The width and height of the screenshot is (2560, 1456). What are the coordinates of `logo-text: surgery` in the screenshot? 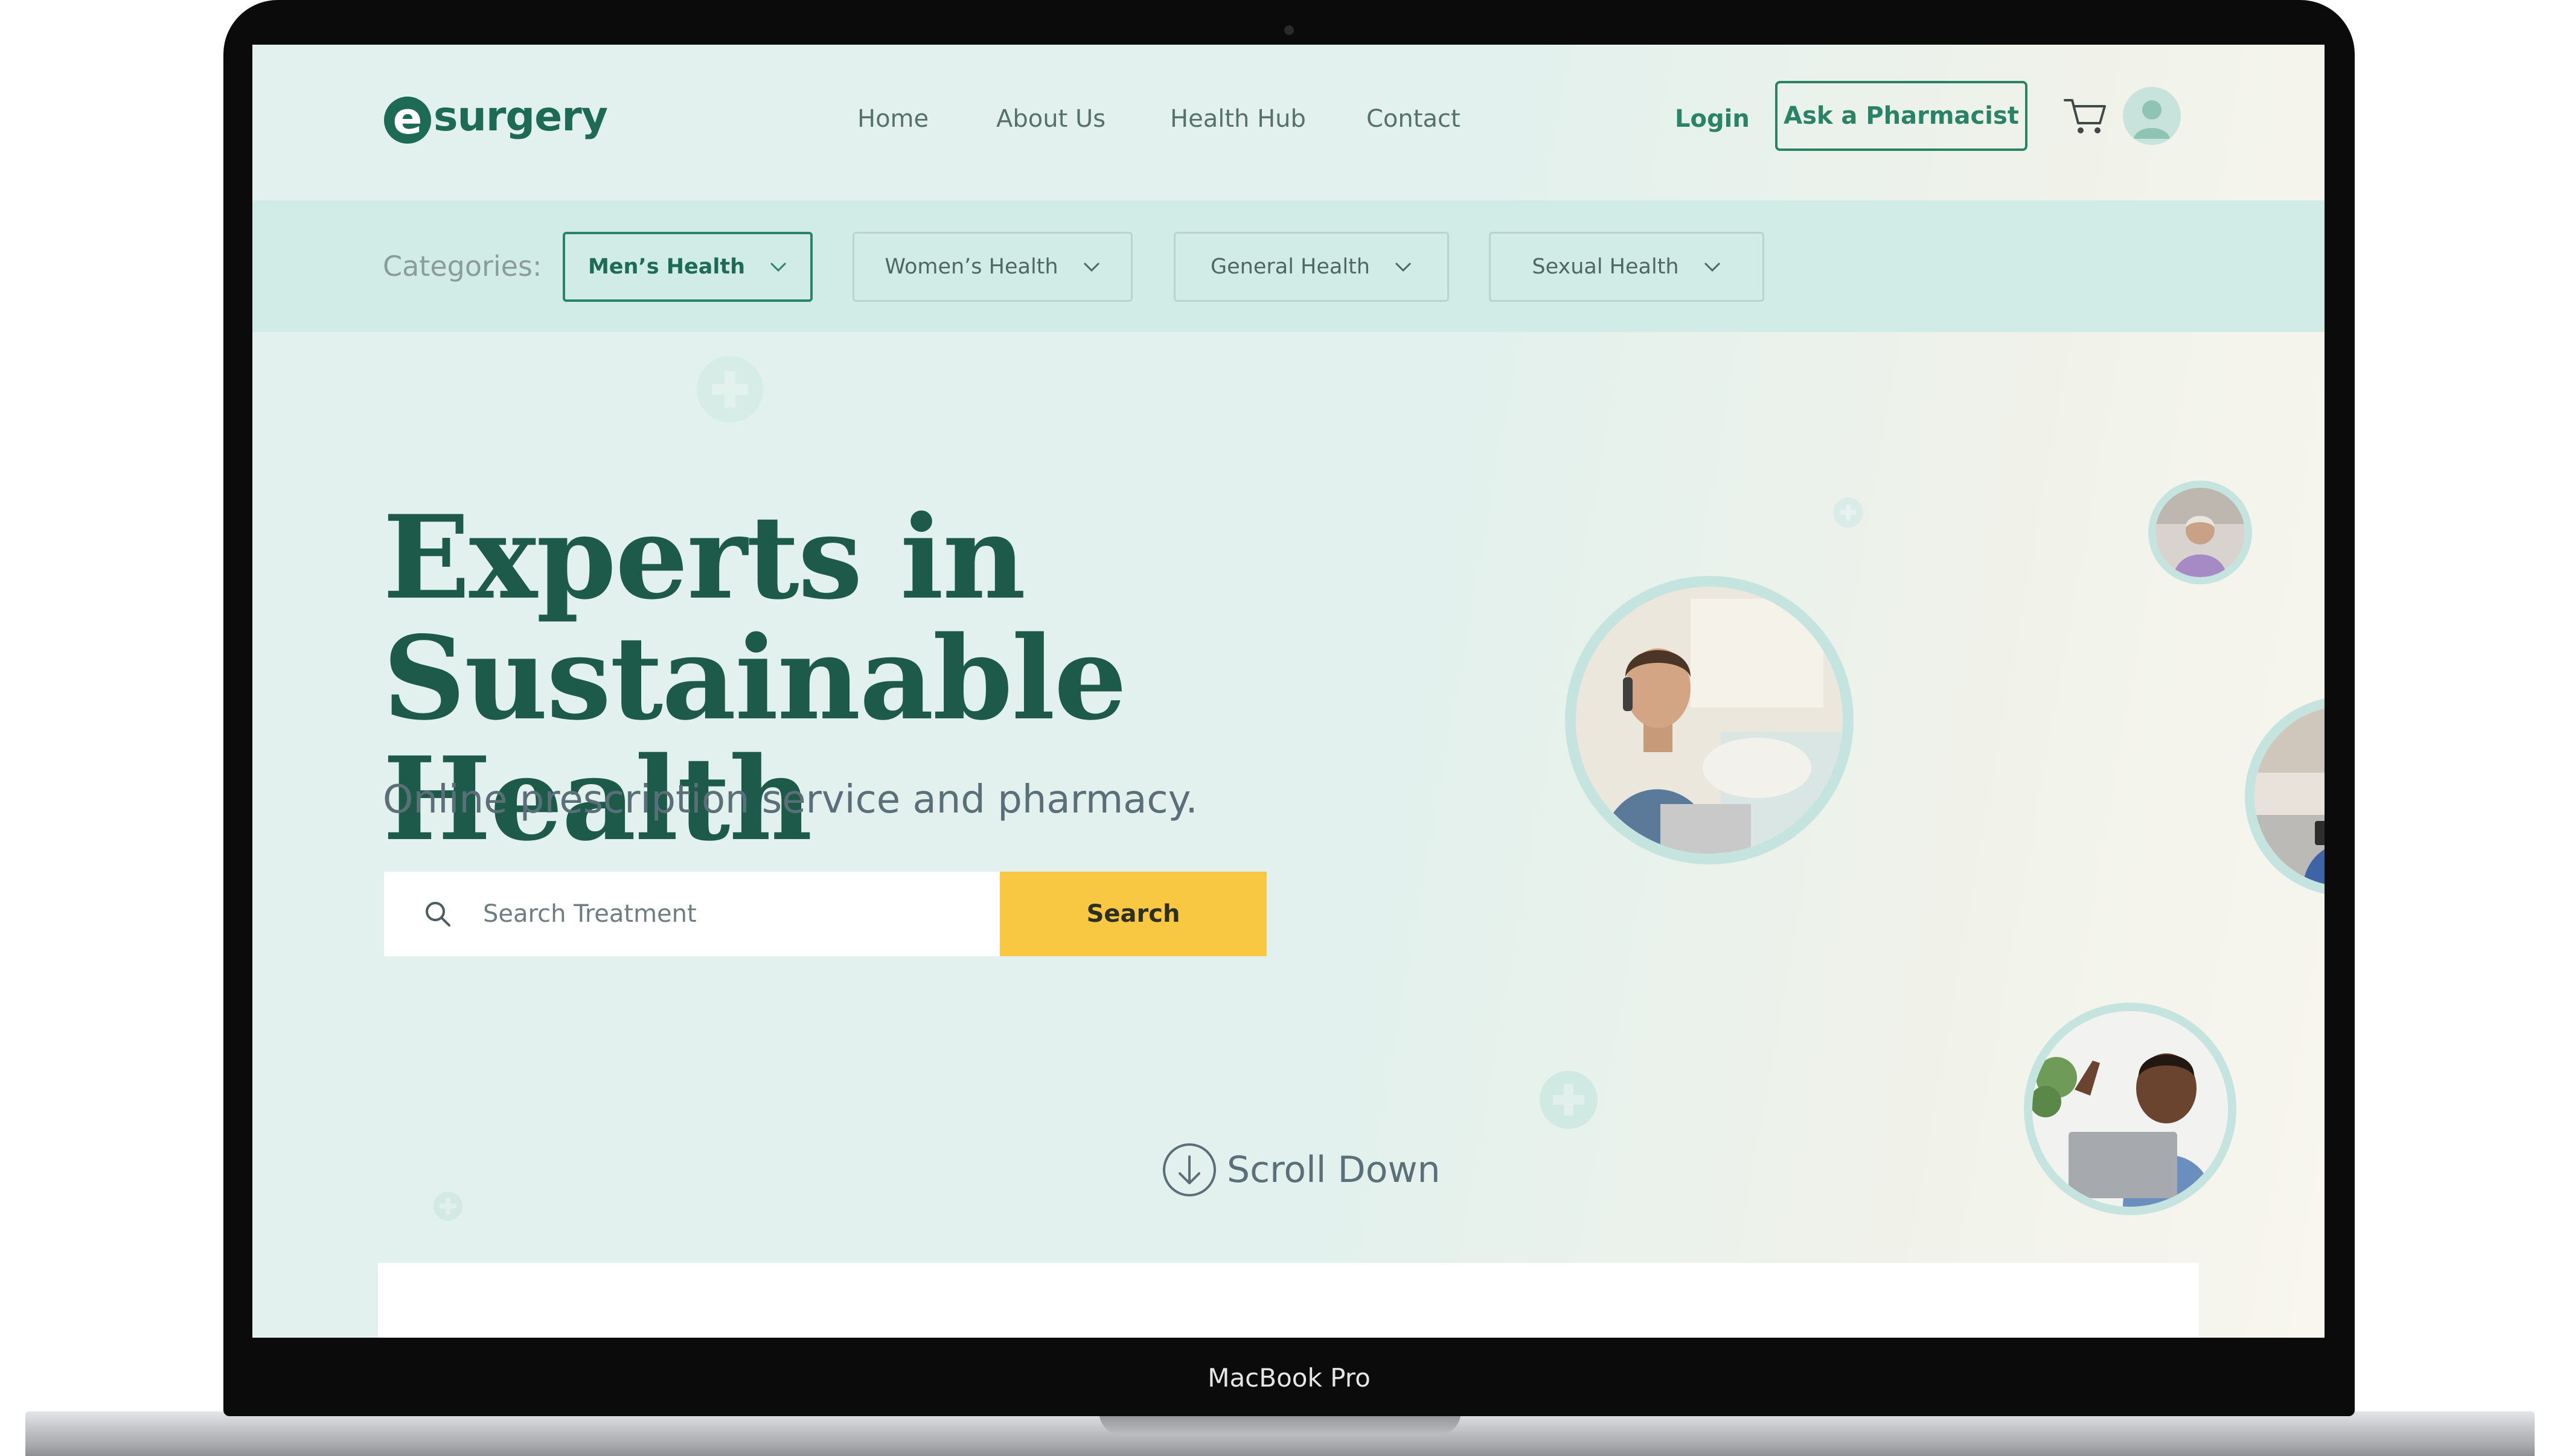 It's located at (521, 117).